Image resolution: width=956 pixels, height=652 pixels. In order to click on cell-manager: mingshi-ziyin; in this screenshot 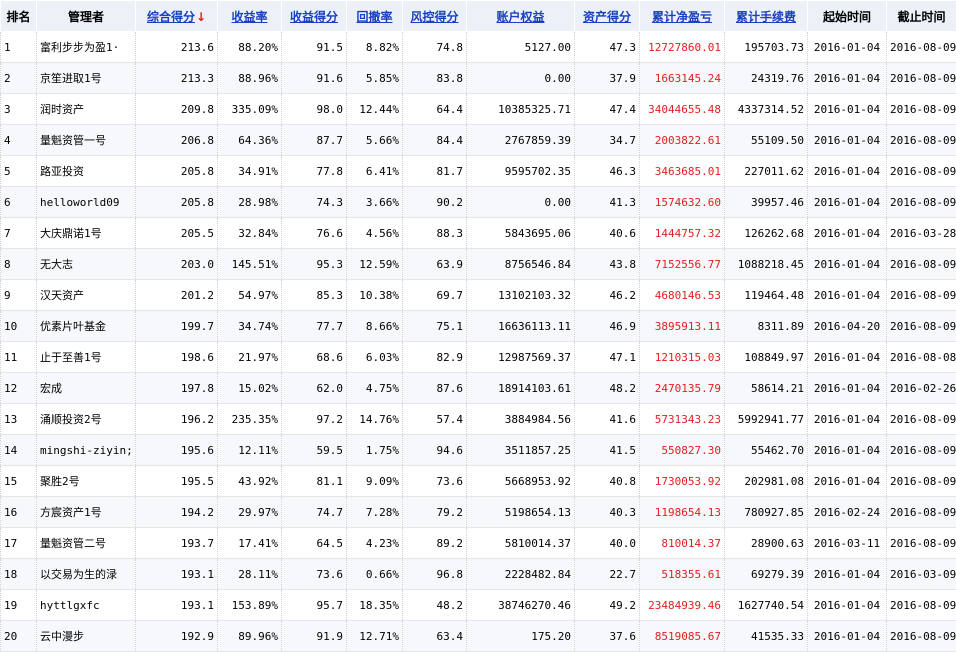, I will do `click(86, 450)`.